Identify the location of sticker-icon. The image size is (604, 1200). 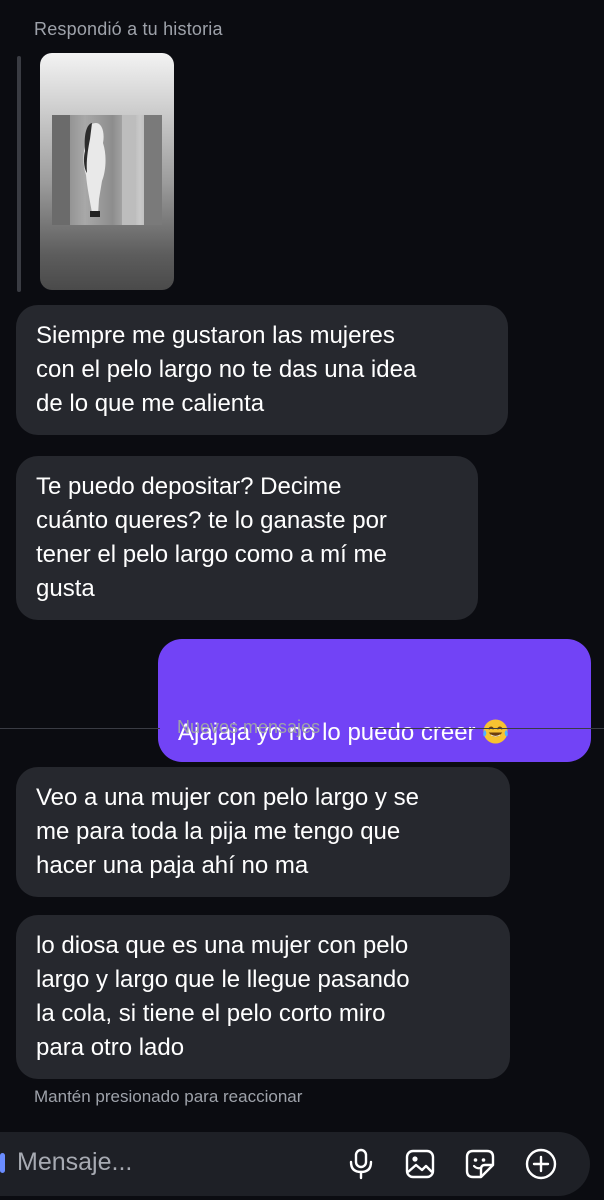
(480, 1164).